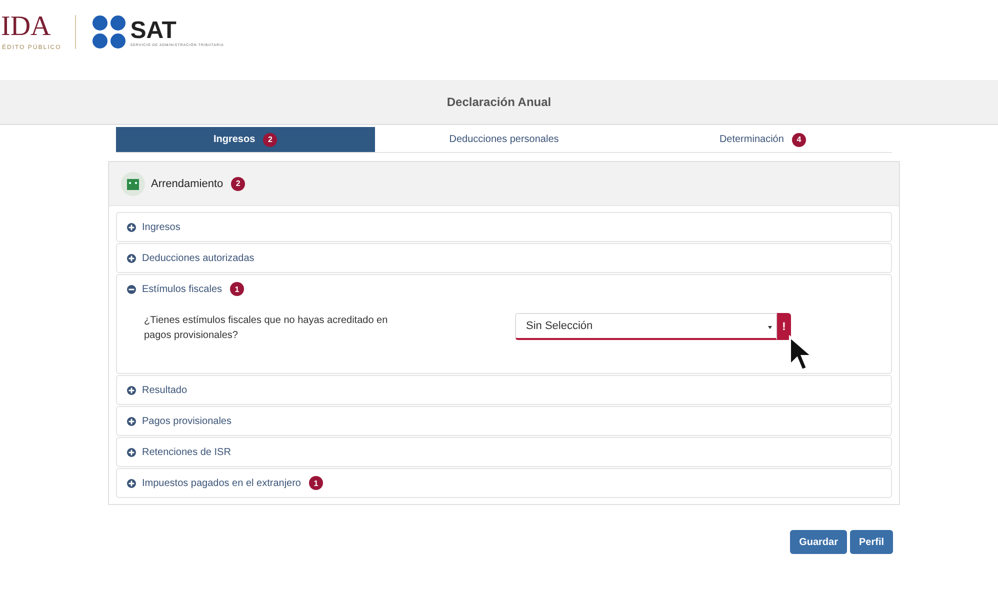 This screenshot has height=606, width=998. I want to click on caret-icon, so click(770, 327).